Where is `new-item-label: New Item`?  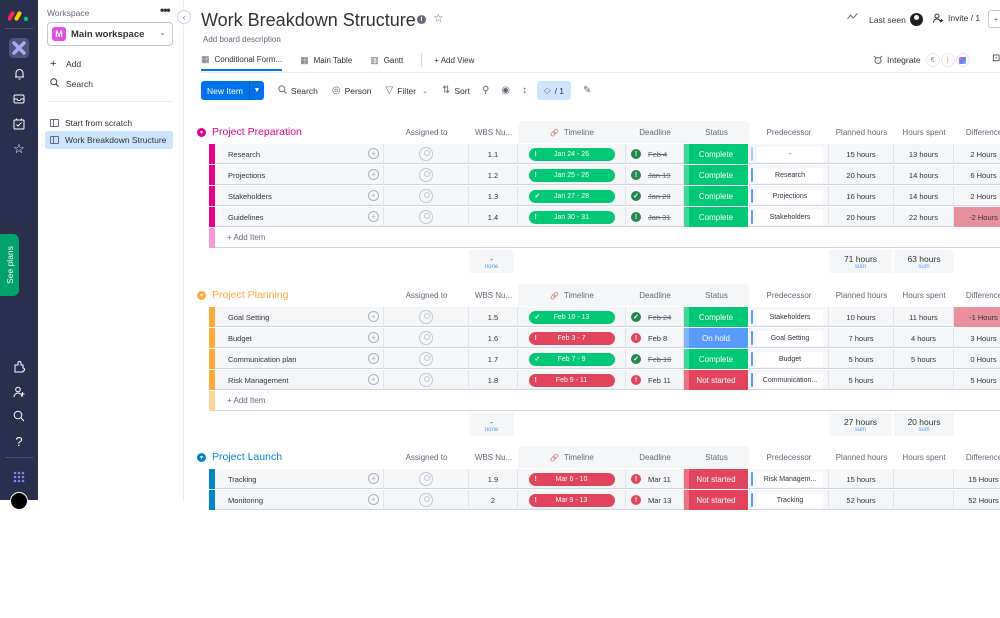
new-item-label: New Item is located at coordinates (225, 90).